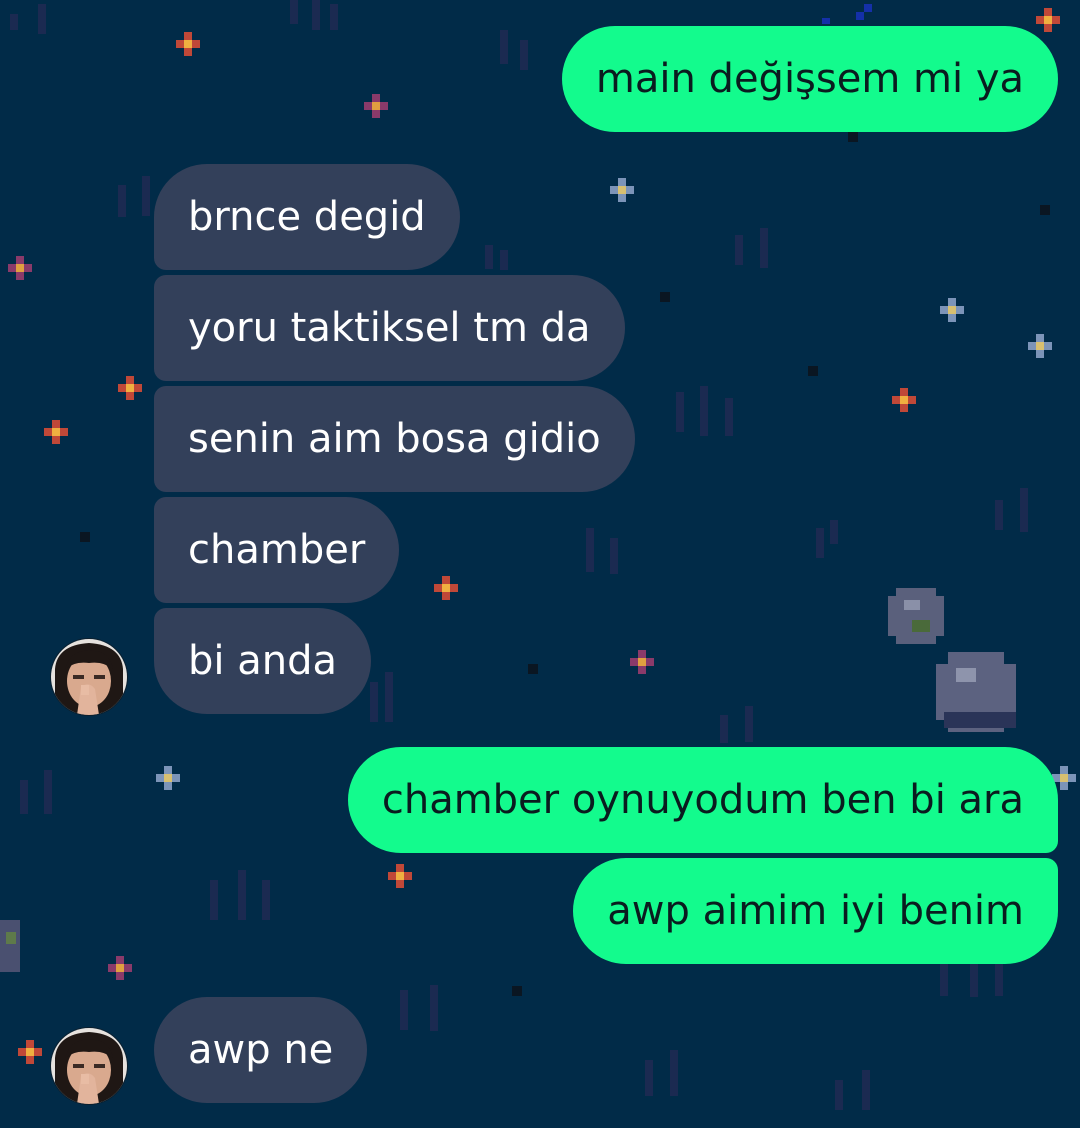  What do you see at coordinates (307, 217) in the screenshot?
I see `incoming-message: brnce degid` at bounding box center [307, 217].